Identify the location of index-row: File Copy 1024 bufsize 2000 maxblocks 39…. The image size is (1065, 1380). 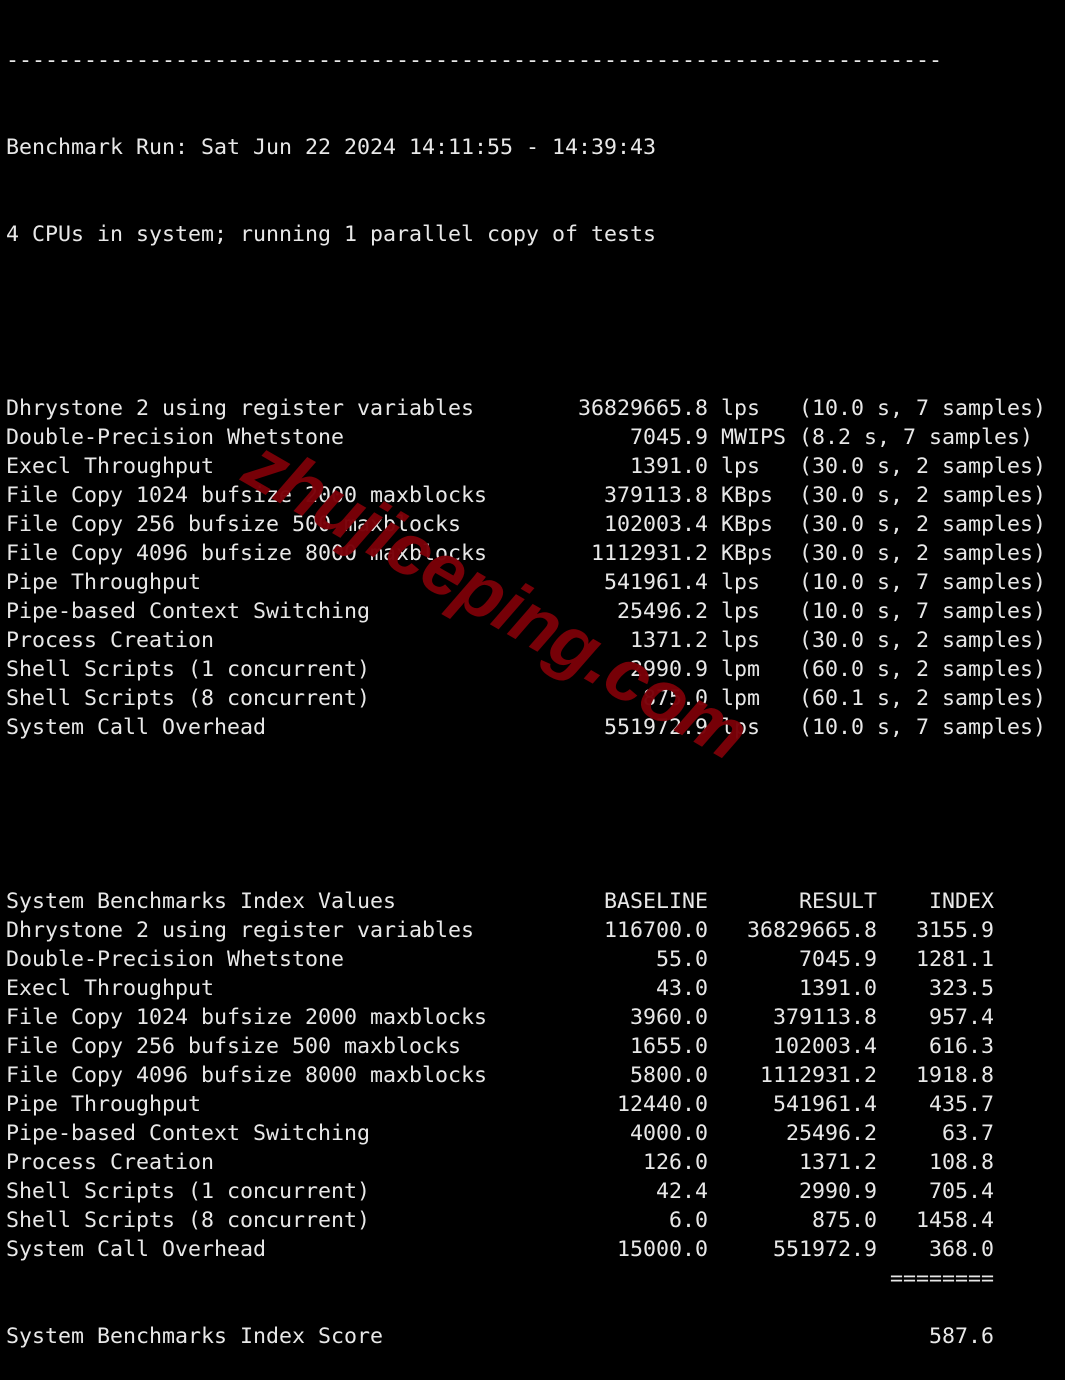
(500, 1017).